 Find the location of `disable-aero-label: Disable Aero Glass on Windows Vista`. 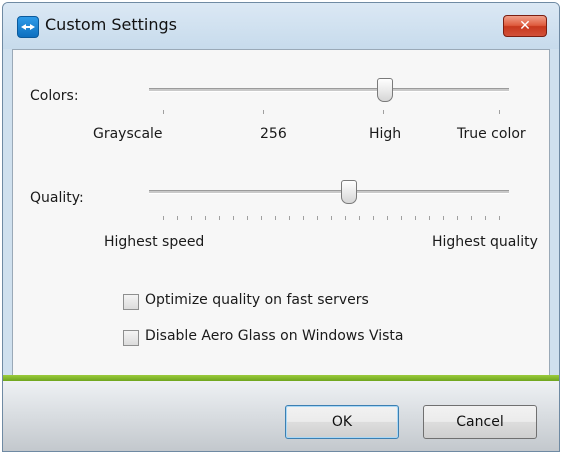

disable-aero-label: Disable Aero Glass on Windows Vista is located at coordinates (274, 336).